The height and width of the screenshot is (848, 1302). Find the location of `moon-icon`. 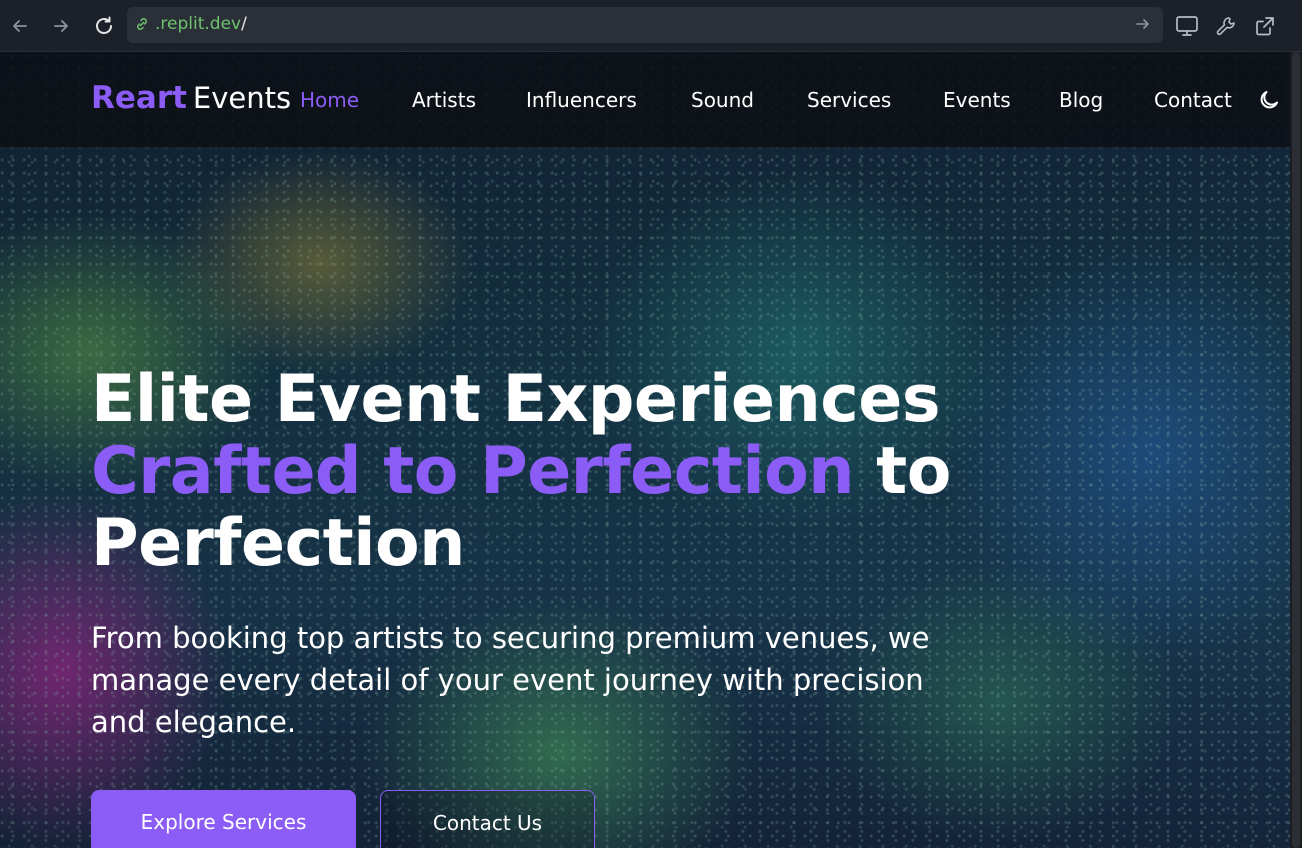

moon-icon is located at coordinates (1270, 101).